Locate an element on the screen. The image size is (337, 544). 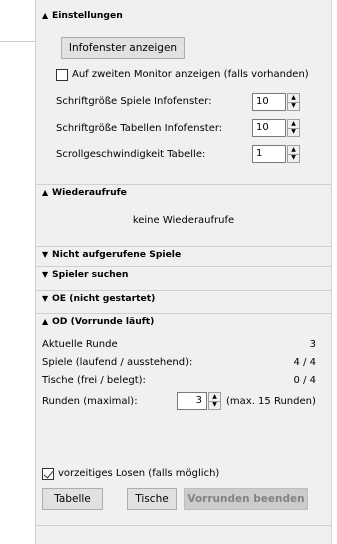
tables-button: Tische is located at coordinates (152, 499).